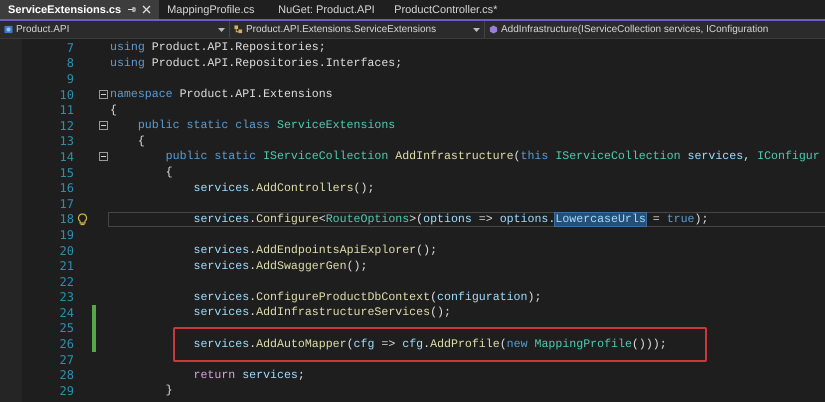 The width and height of the screenshot is (825, 402). I want to click on line-number: 26, so click(66, 344).